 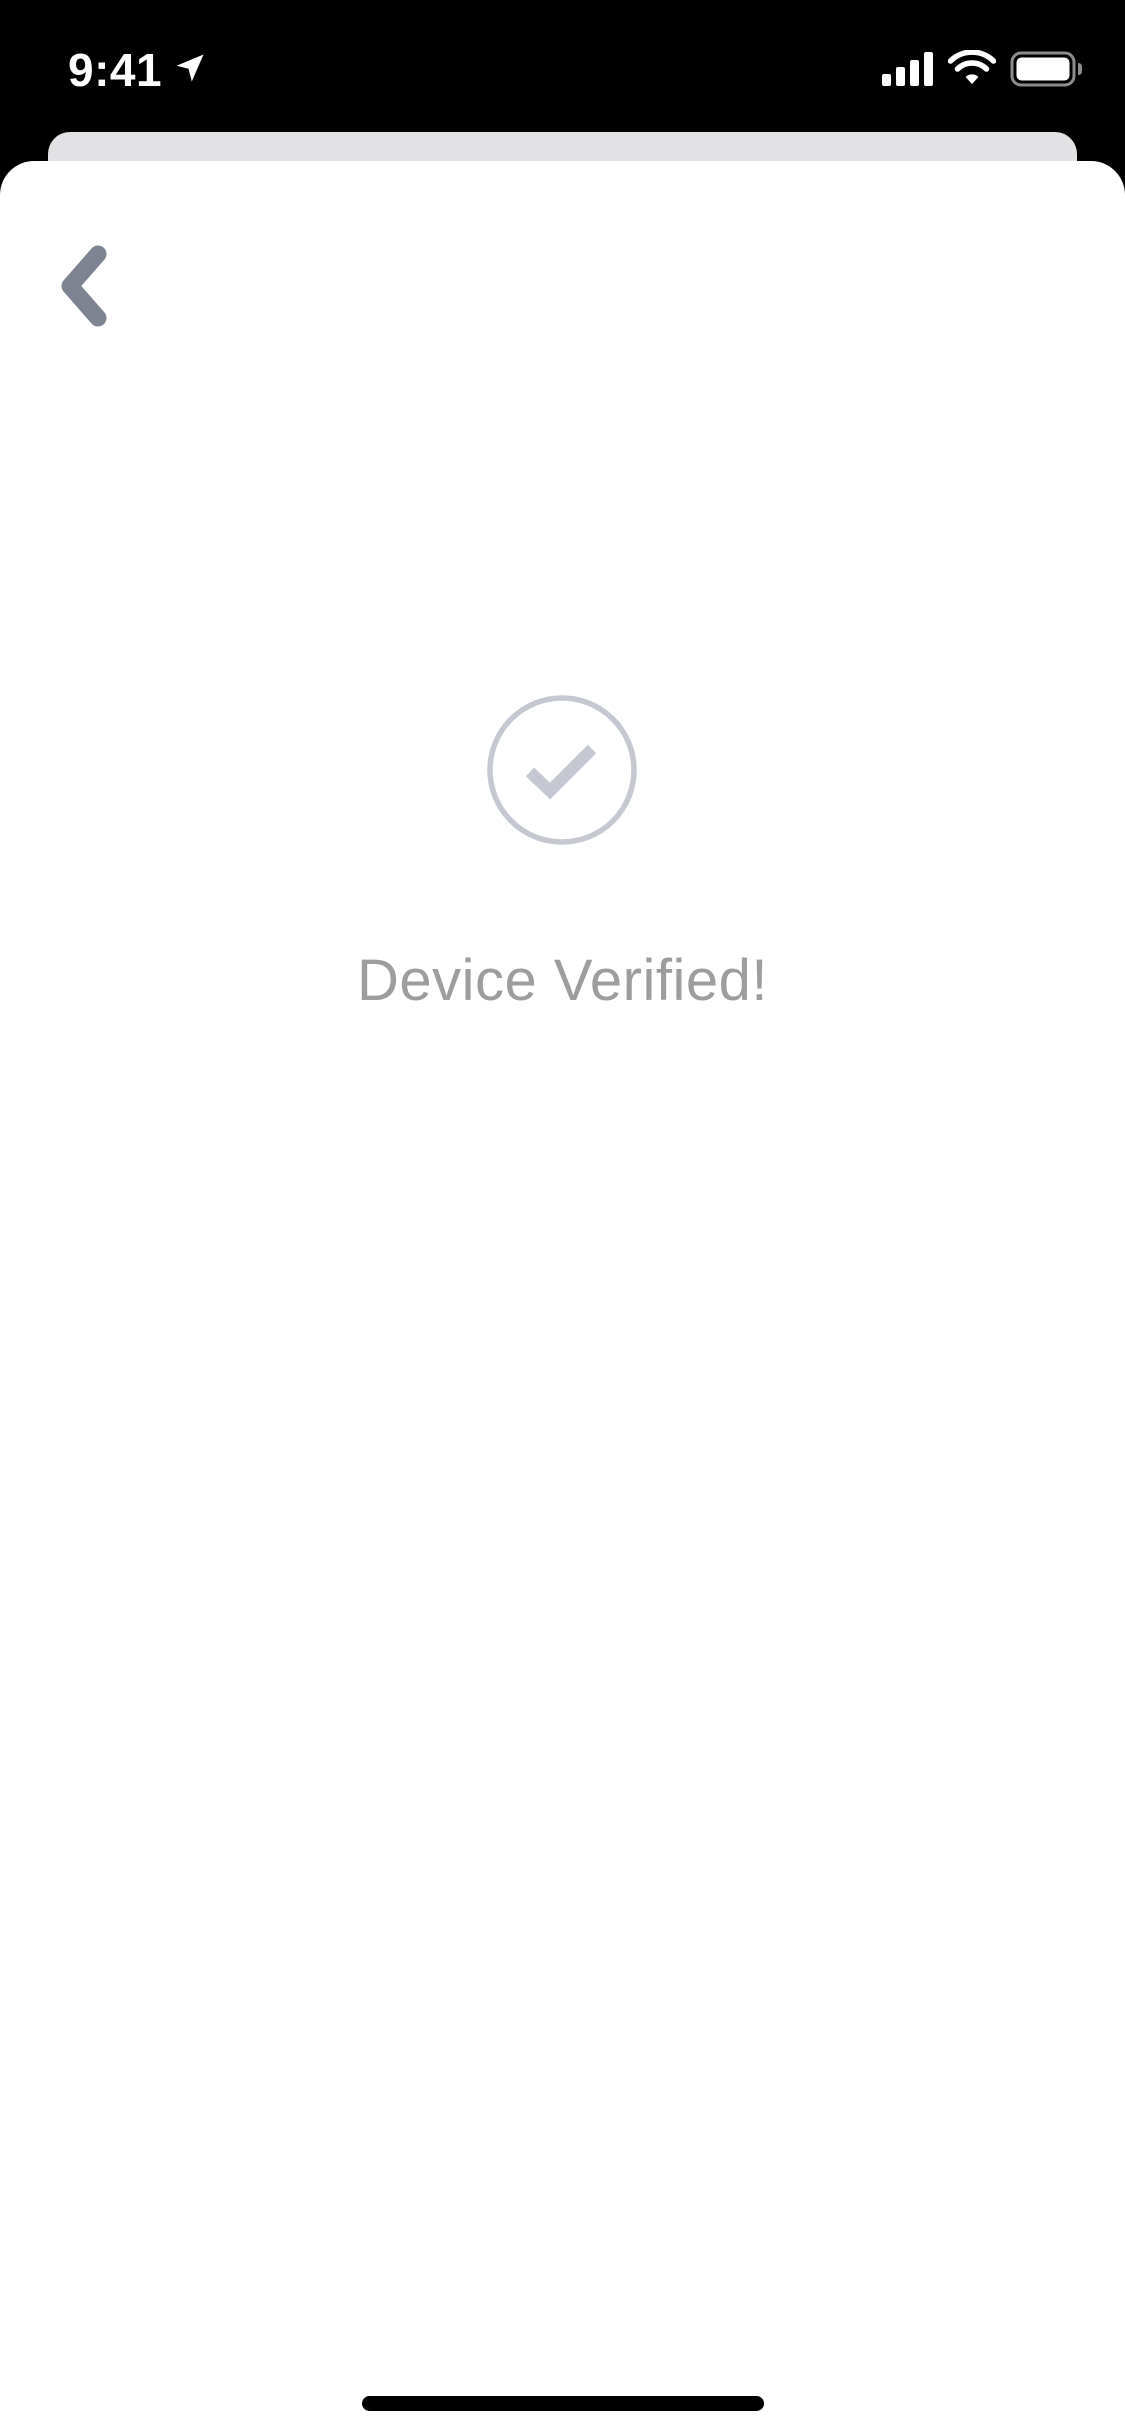 I want to click on wifi-icon, so click(x=972, y=67).